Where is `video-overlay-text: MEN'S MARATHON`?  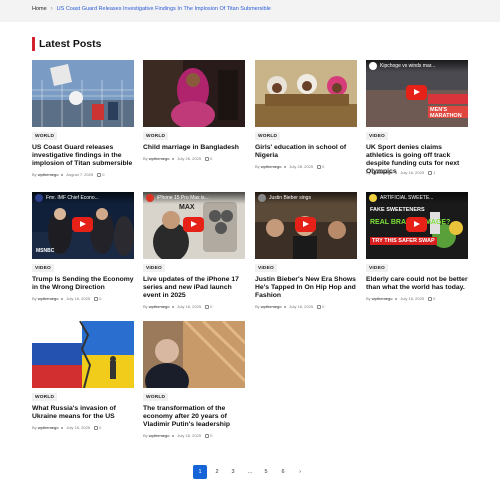 video-overlay-text: MEN'S MARATHON is located at coordinates (446, 113).